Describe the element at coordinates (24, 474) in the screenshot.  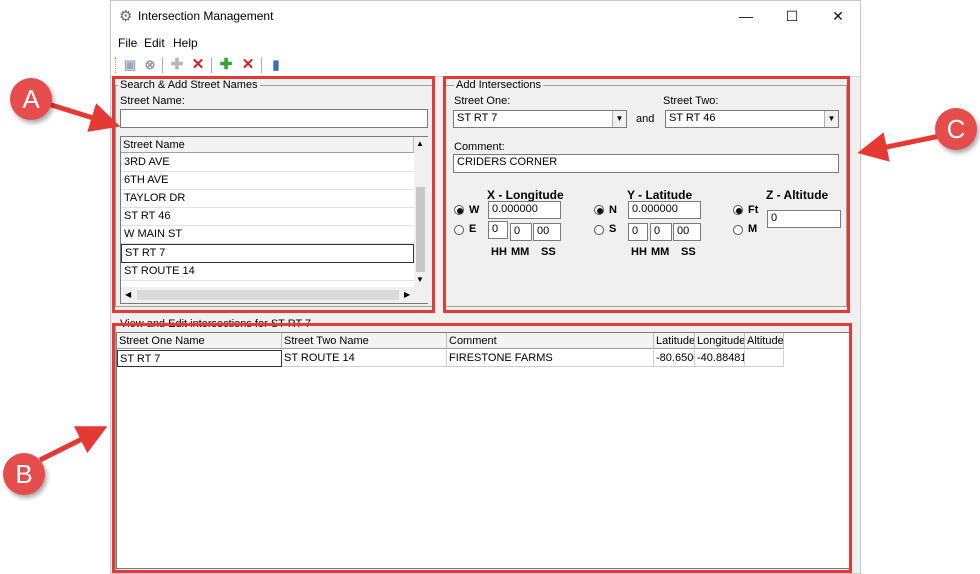
I see `callout-b: B` at that location.